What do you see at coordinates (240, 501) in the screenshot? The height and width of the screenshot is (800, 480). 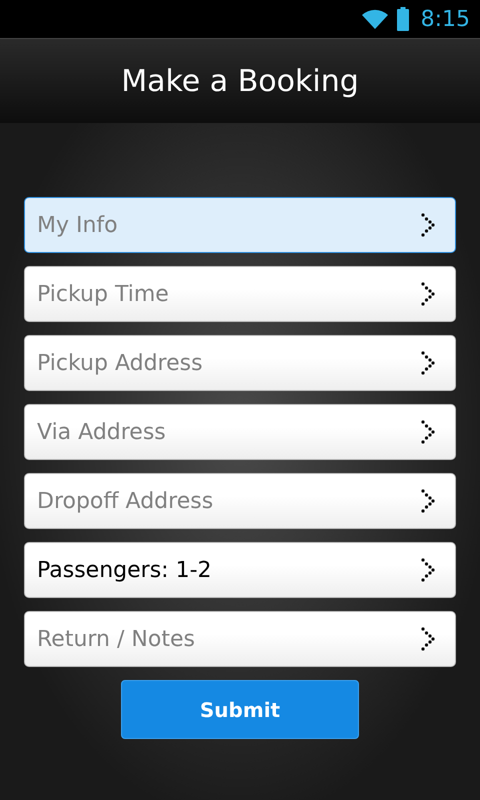 I see `menu-row: Dropoff Address` at bounding box center [240, 501].